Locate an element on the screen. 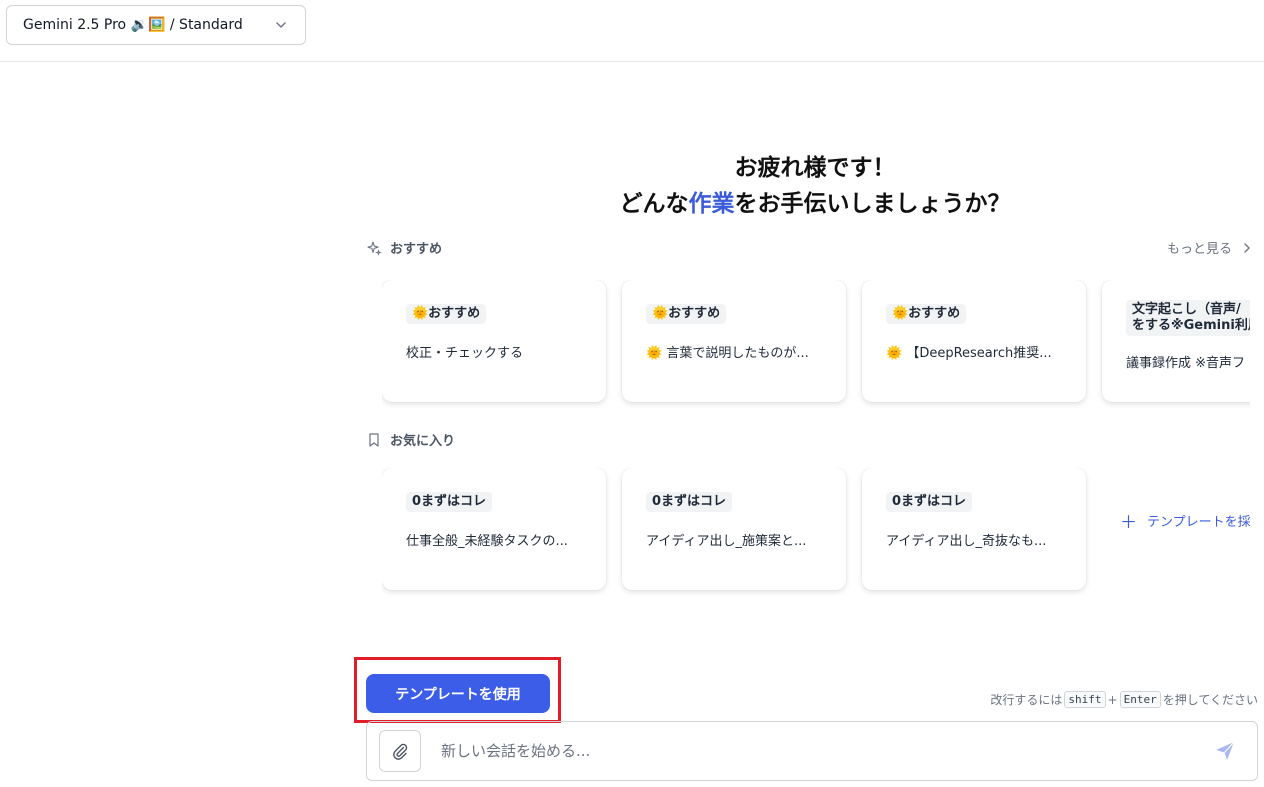 The image size is (1264, 787). recommended-section-title: おすすめ is located at coordinates (416, 249).